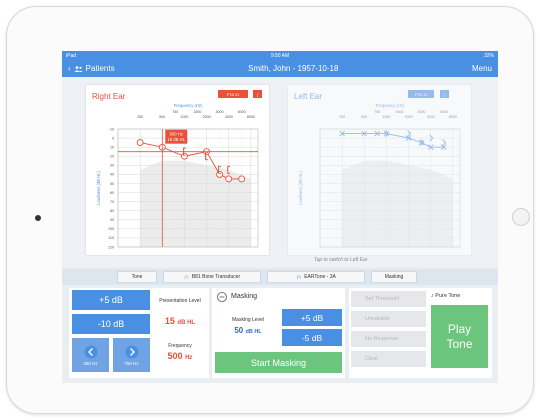 Image resolution: width=540 pixels, height=420 pixels. What do you see at coordinates (220, 112) in the screenshot?
I see `x-tick-label: 3000` at bounding box center [220, 112].